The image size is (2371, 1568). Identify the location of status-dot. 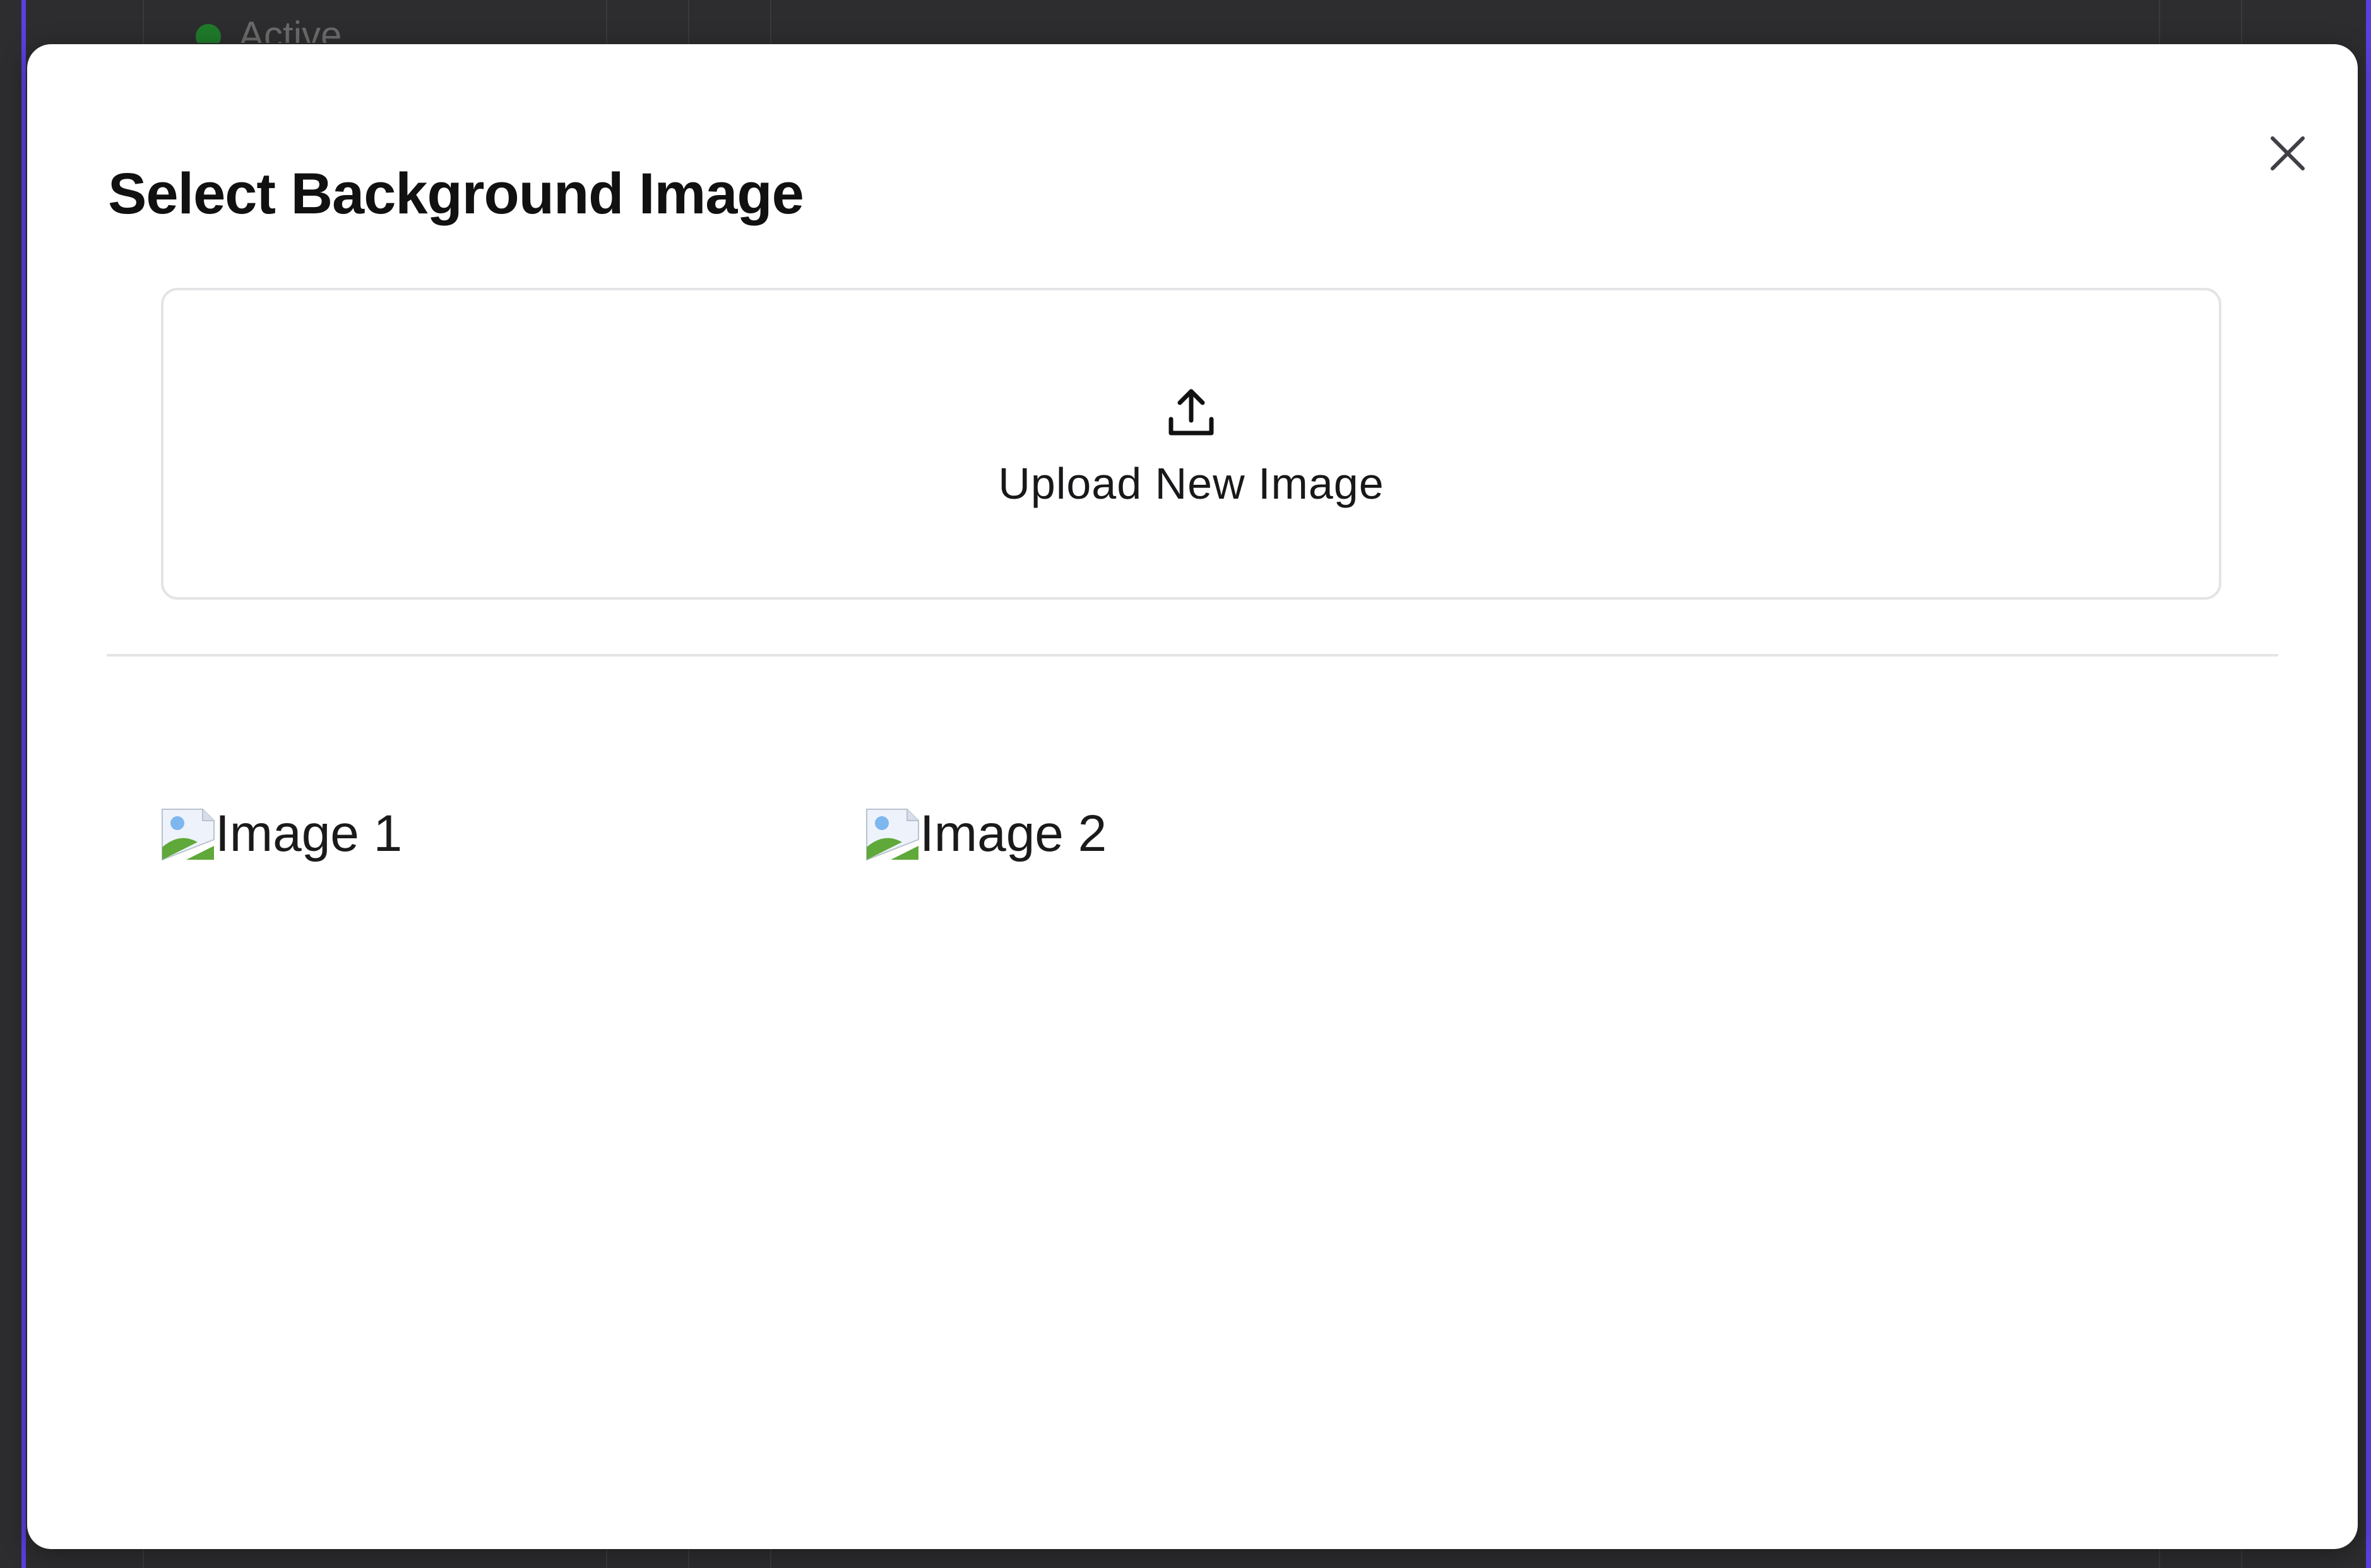
(209, 33).